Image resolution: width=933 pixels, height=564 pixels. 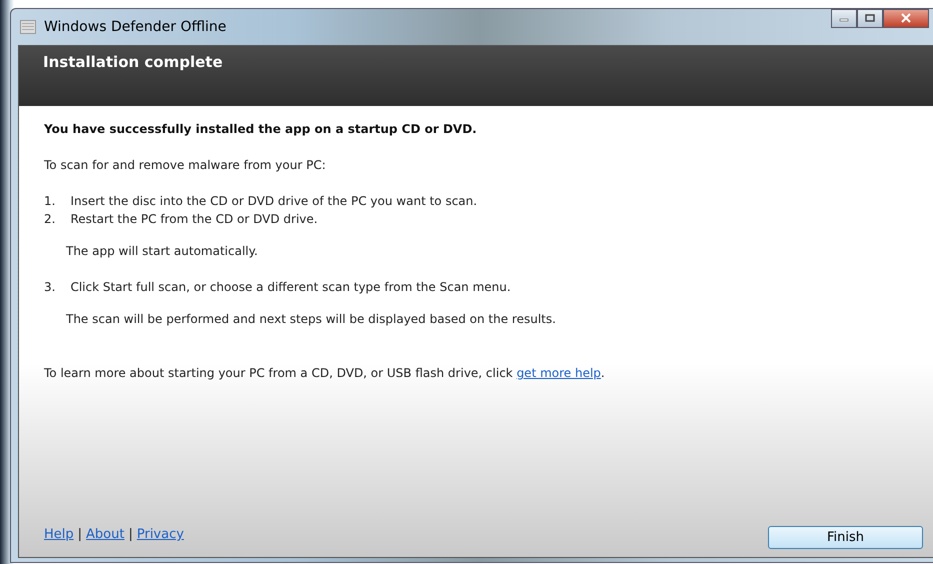 What do you see at coordinates (50, 219) in the screenshot?
I see `step-number: 2.` at bounding box center [50, 219].